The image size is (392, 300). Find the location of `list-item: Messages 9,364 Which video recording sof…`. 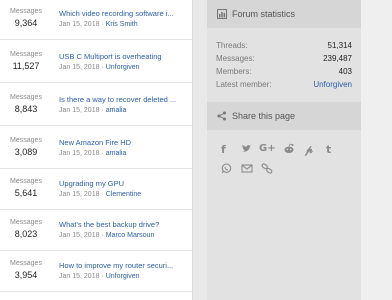

list-item: Messages 9,364 Which video recording sof… is located at coordinates (96, 20).